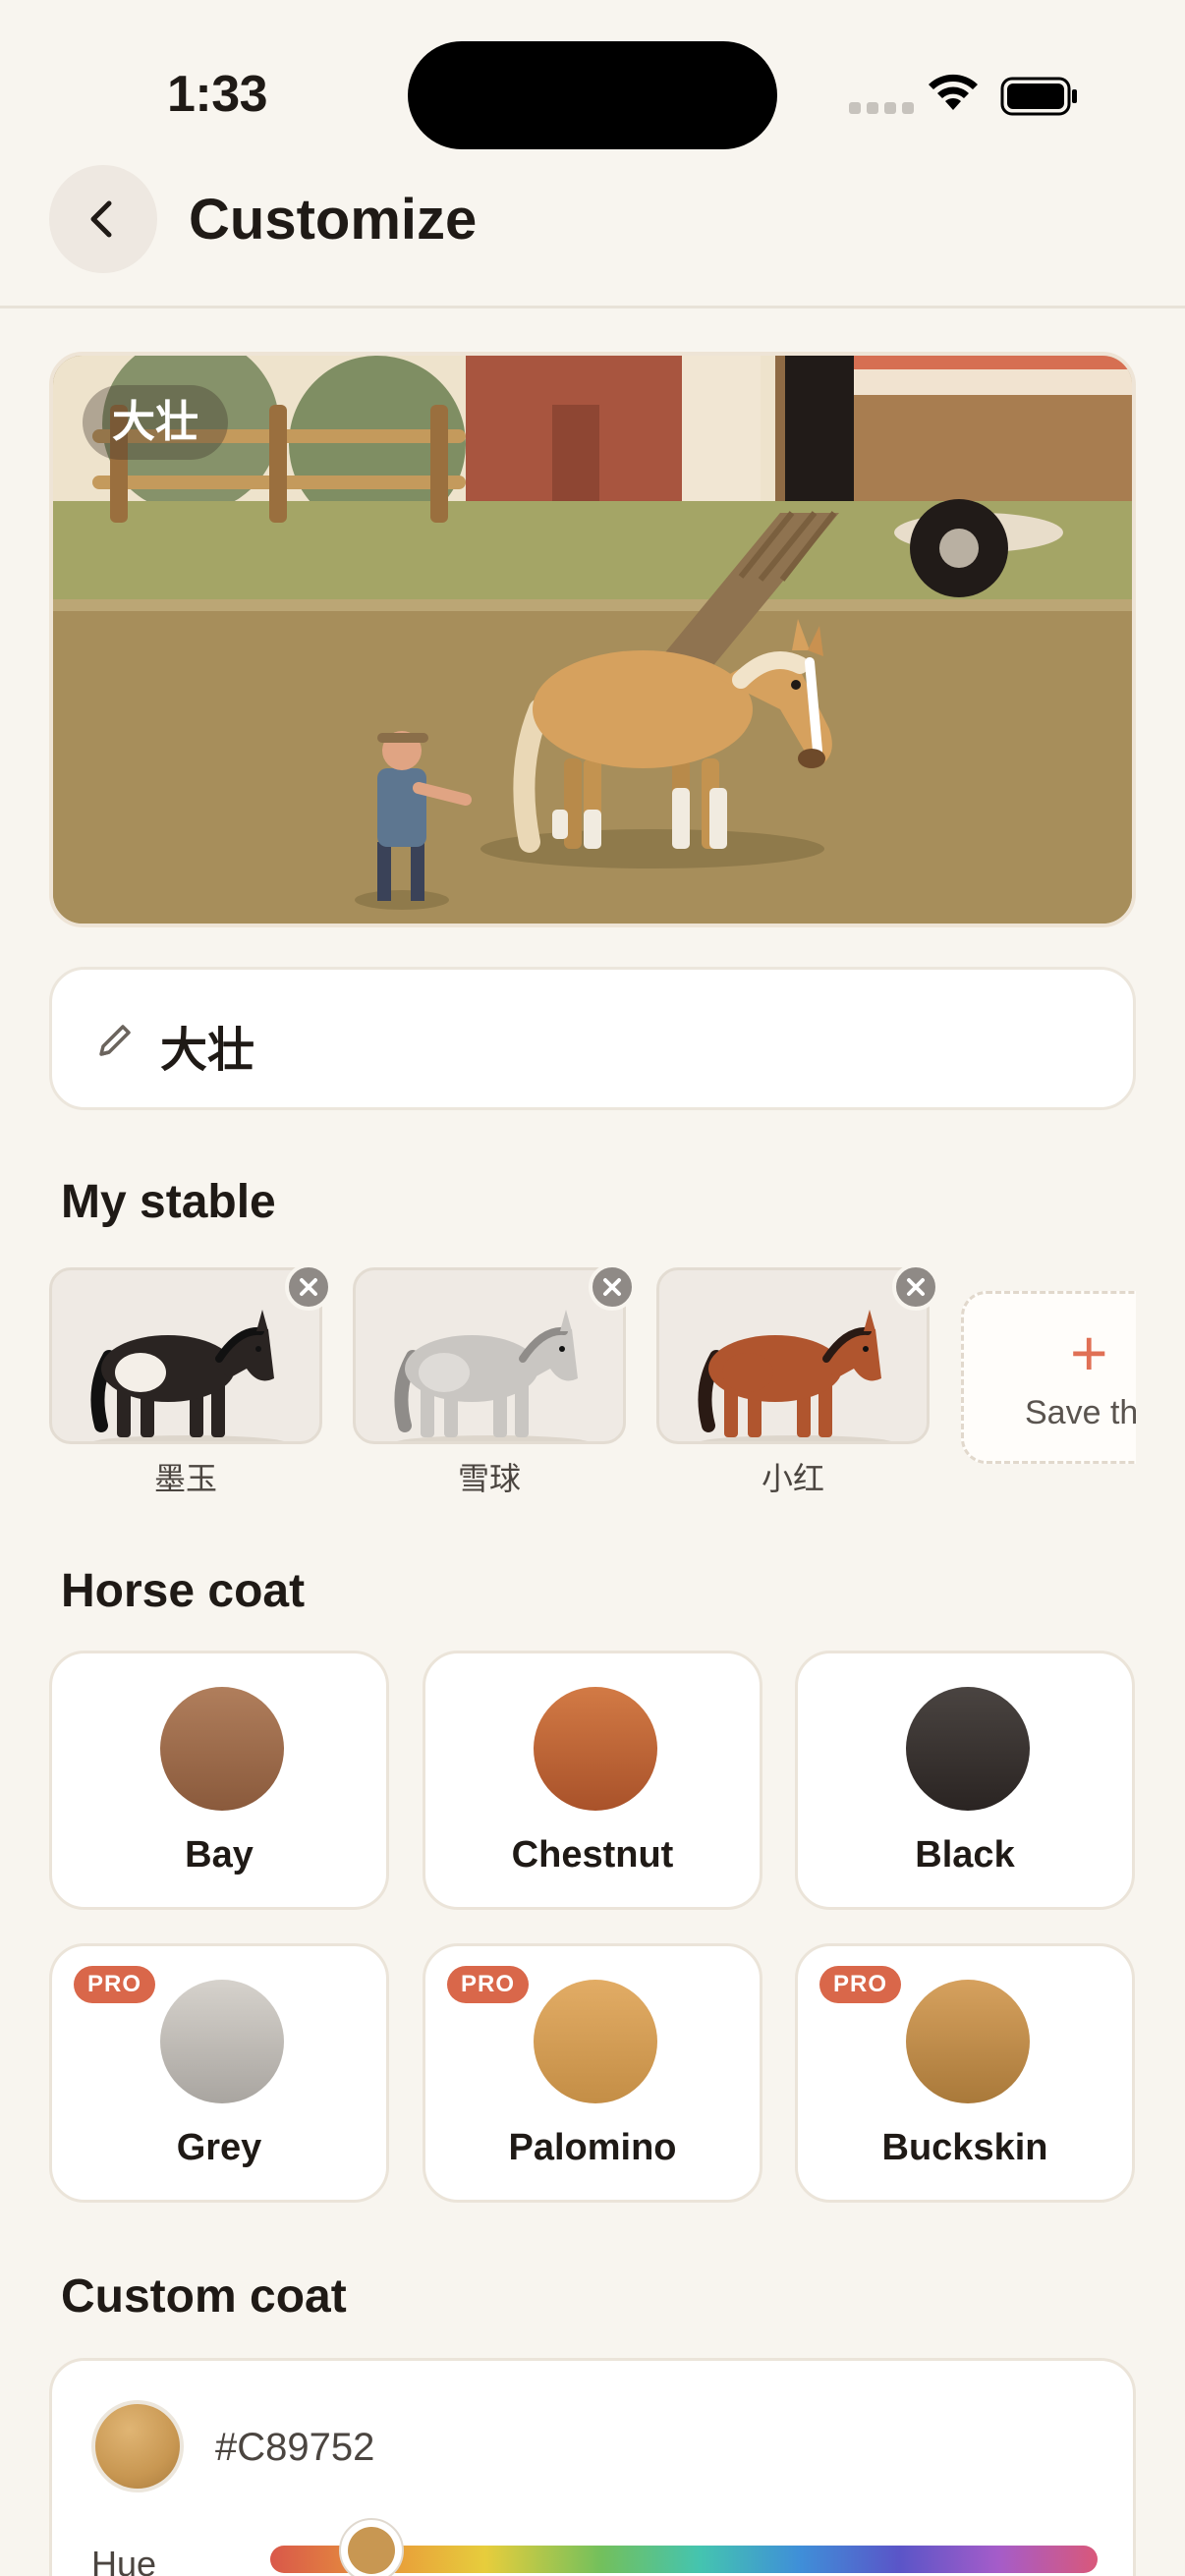  I want to click on custom-hex-value: #C89752, so click(294, 2448).